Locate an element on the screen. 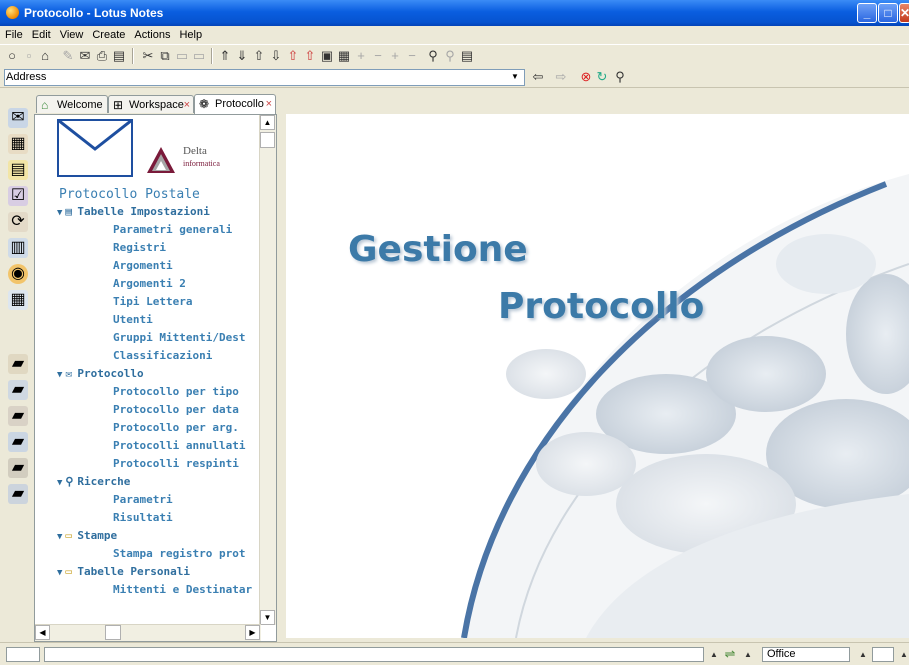 The height and width of the screenshot is (665, 909). paste-special-icon: ▭ is located at coordinates (199, 56).